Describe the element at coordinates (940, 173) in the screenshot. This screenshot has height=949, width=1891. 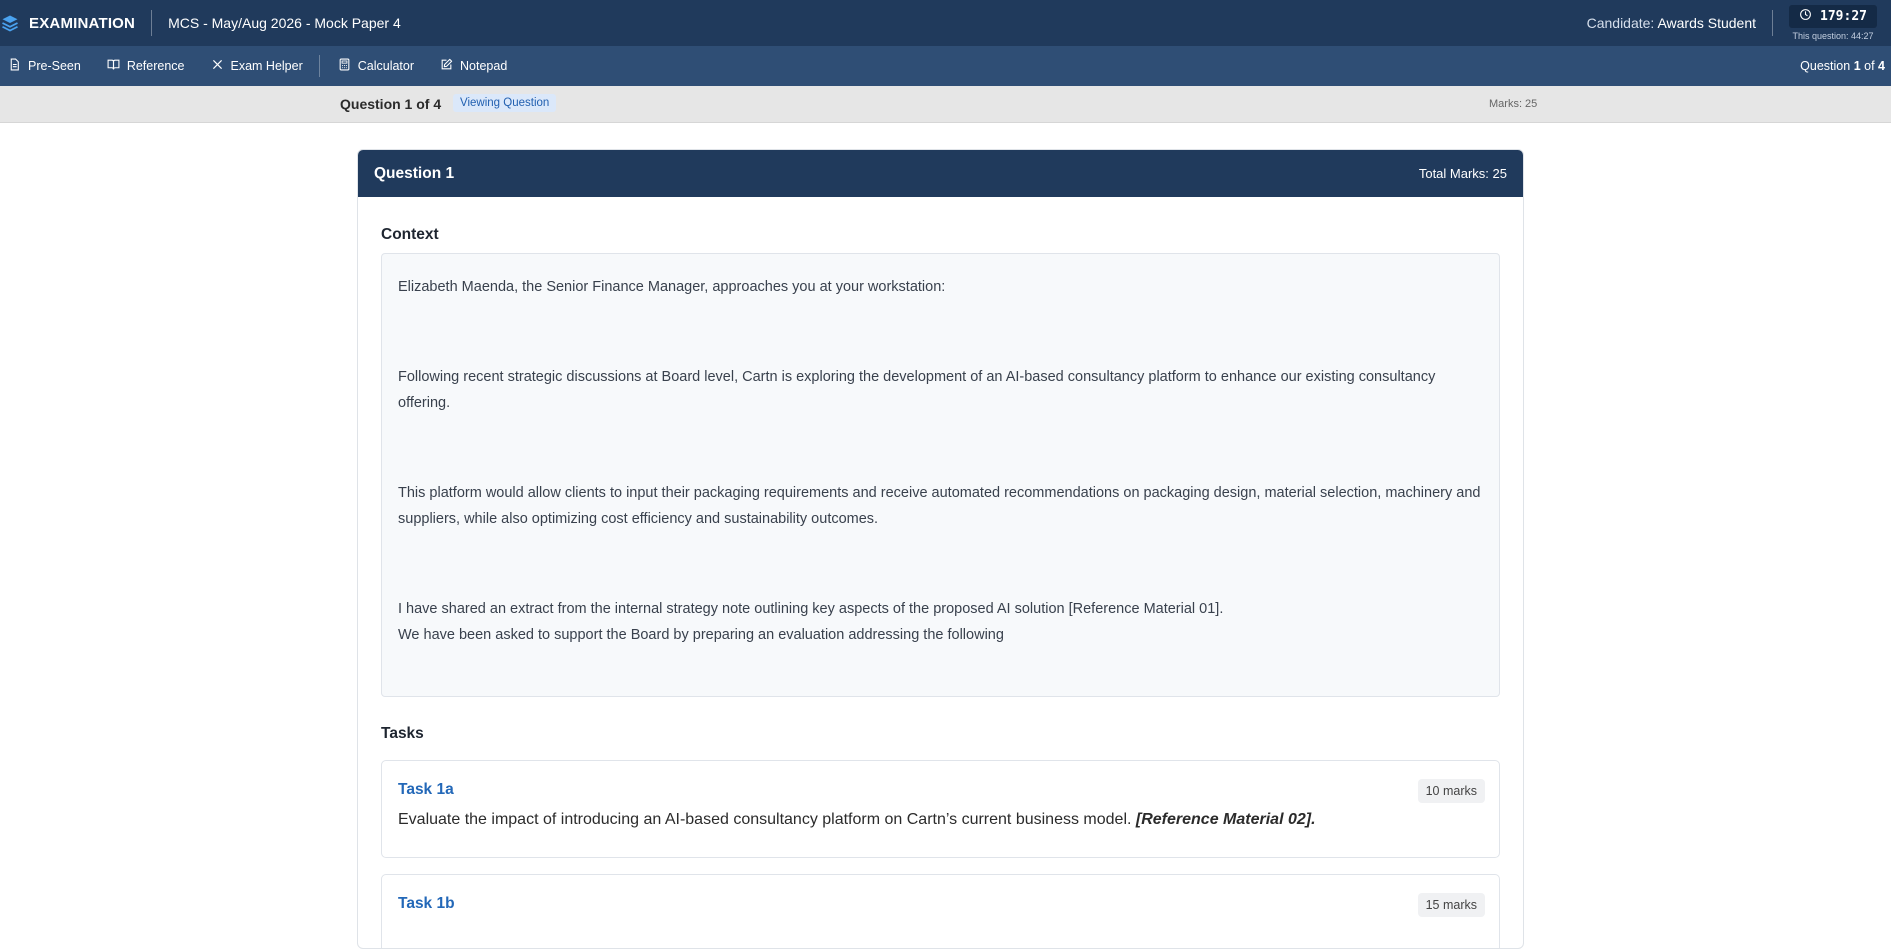
I see `question-card-header: Question 1 Total Marks: 25` at that location.